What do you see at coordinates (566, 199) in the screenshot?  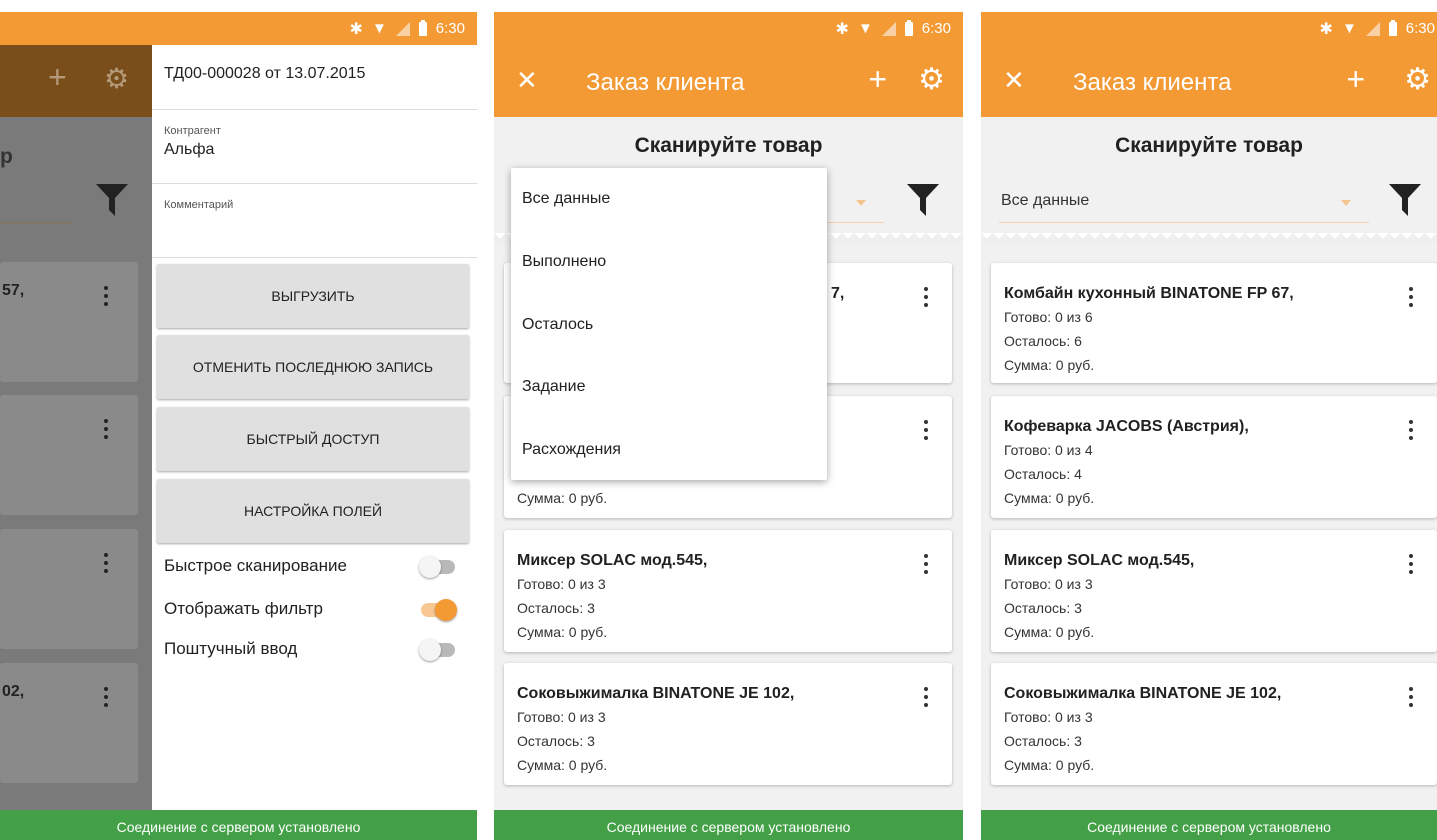 I see `menu-item-all: Все данные` at bounding box center [566, 199].